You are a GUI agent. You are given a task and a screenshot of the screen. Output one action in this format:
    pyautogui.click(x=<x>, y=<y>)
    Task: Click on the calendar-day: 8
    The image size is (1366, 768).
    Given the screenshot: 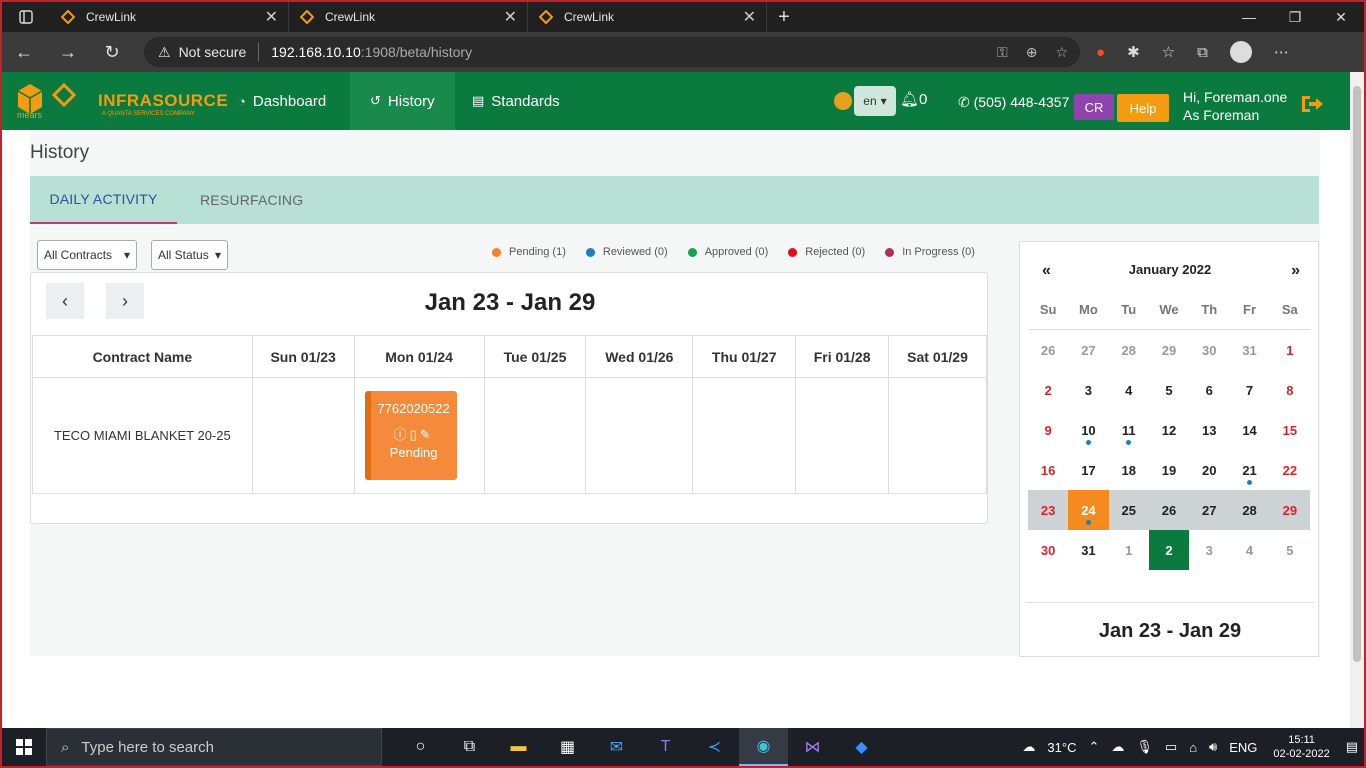 What is the action you would take?
    pyautogui.click(x=1290, y=390)
    